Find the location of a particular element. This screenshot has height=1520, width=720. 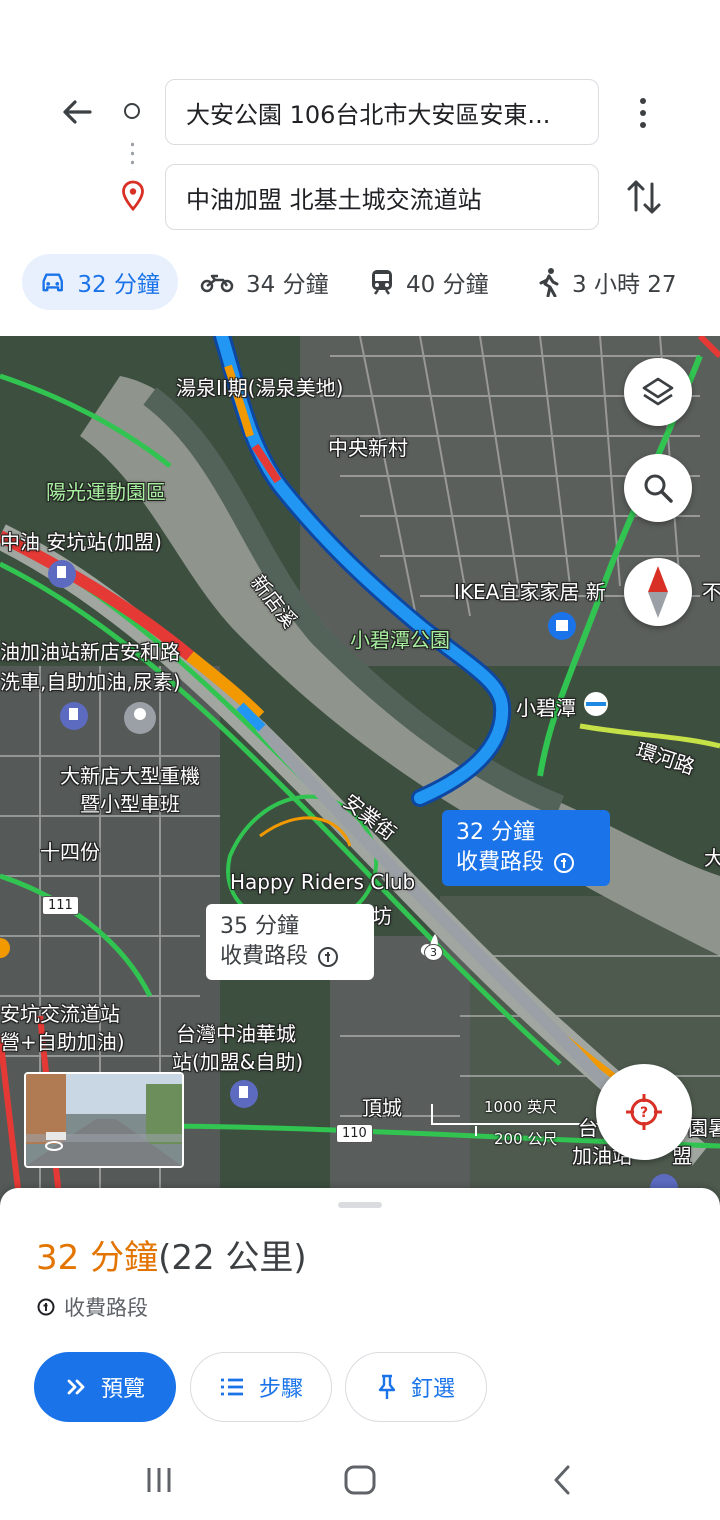

scale-metric: 200 公尺 is located at coordinates (526, 1139).